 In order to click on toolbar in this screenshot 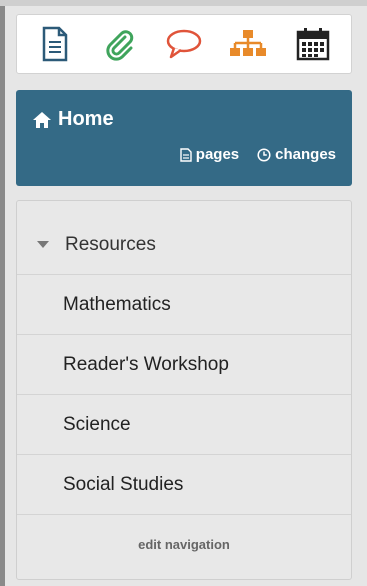, I will do `click(184, 44)`.